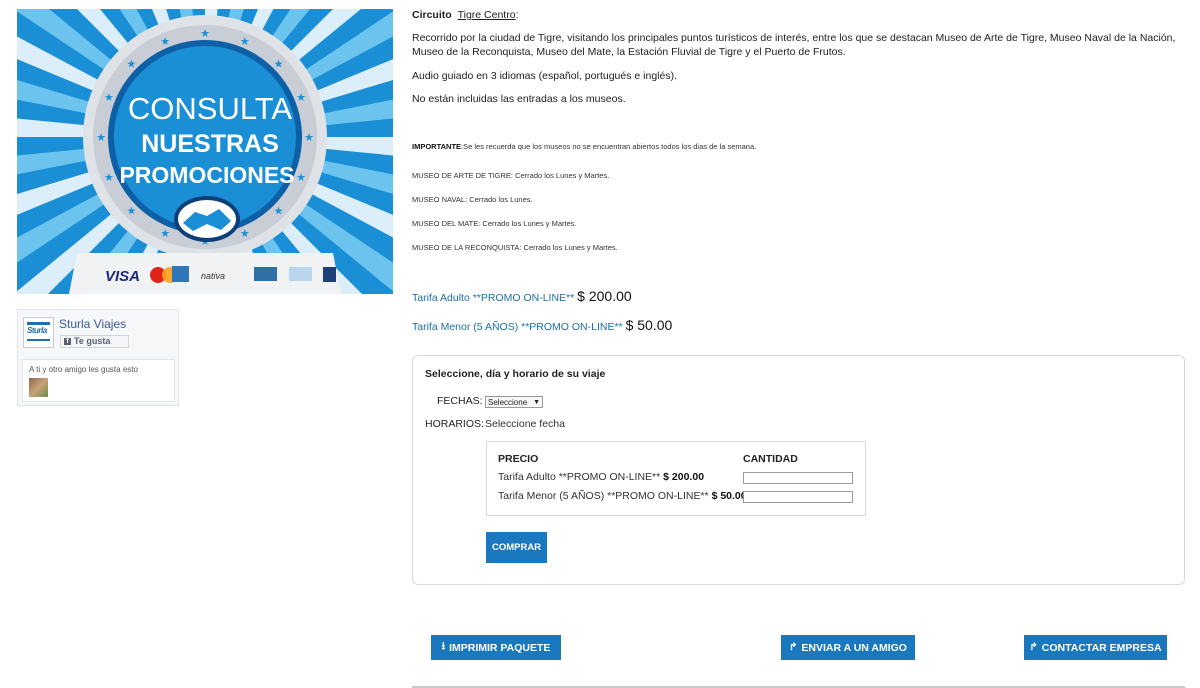  What do you see at coordinates (92, 324) in the screenshot?
I see `facebook-page-name: Sturla Viajes` at bounding box center [92, 324].